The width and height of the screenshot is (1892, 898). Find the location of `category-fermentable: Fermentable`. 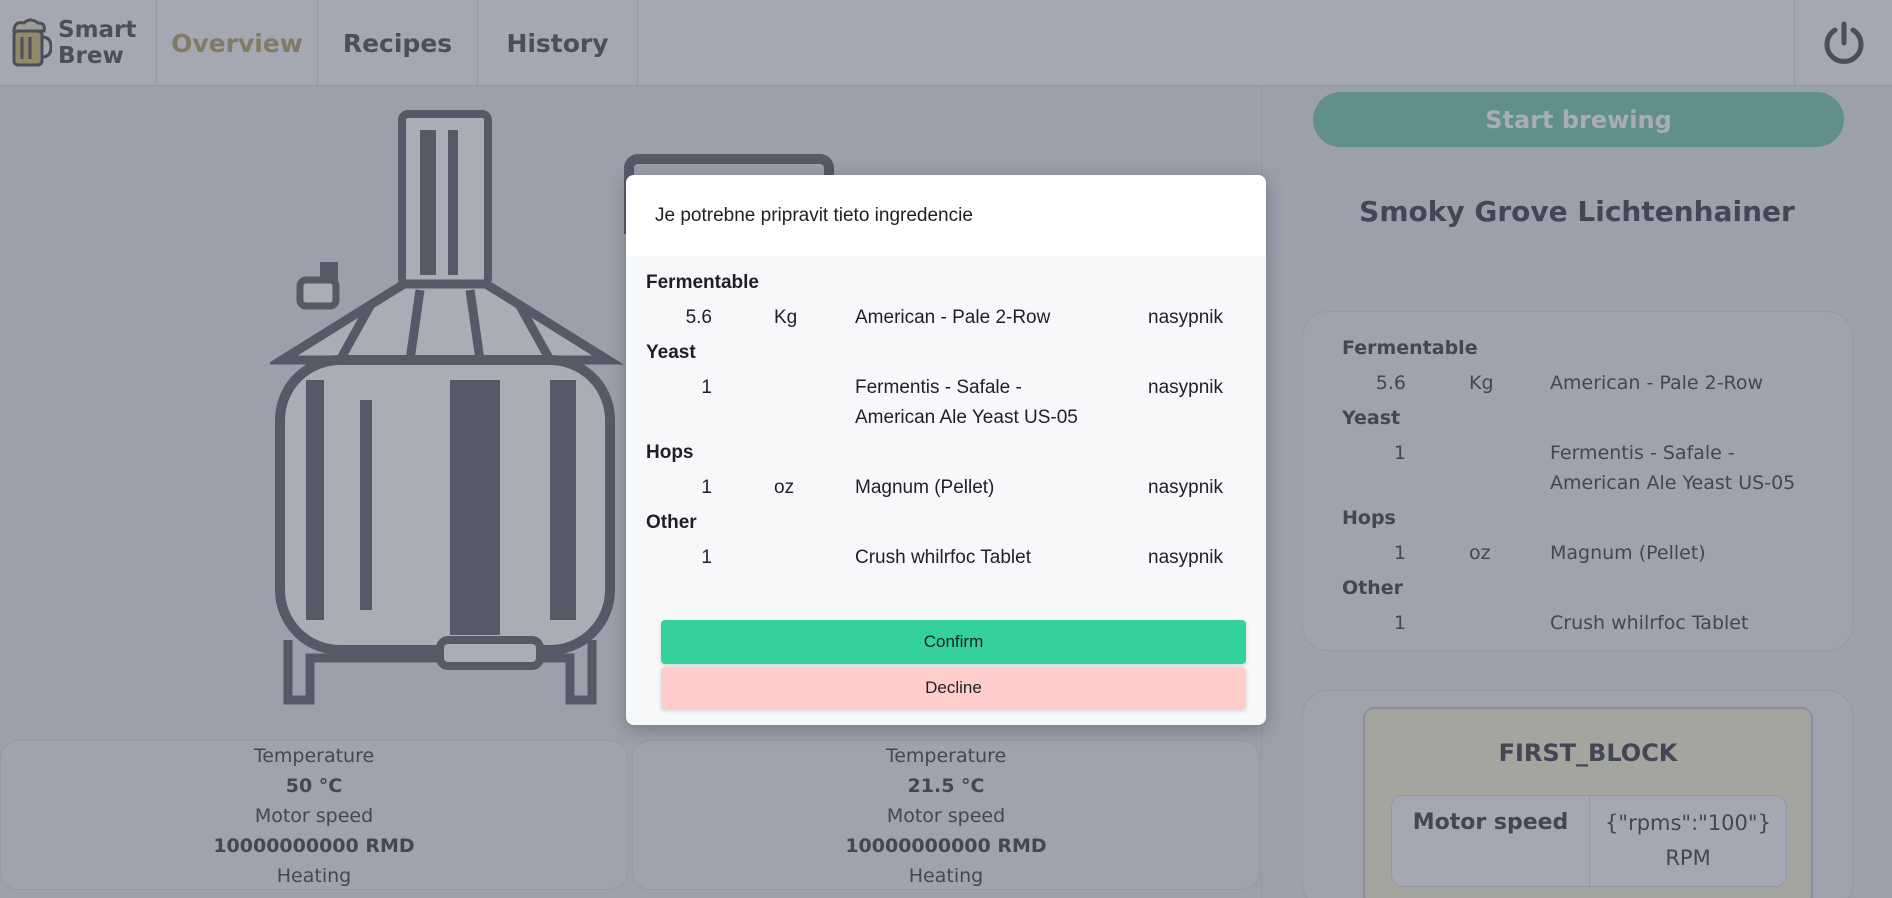

category-fermentable: Fermentable is located at coordinates (702, 282).